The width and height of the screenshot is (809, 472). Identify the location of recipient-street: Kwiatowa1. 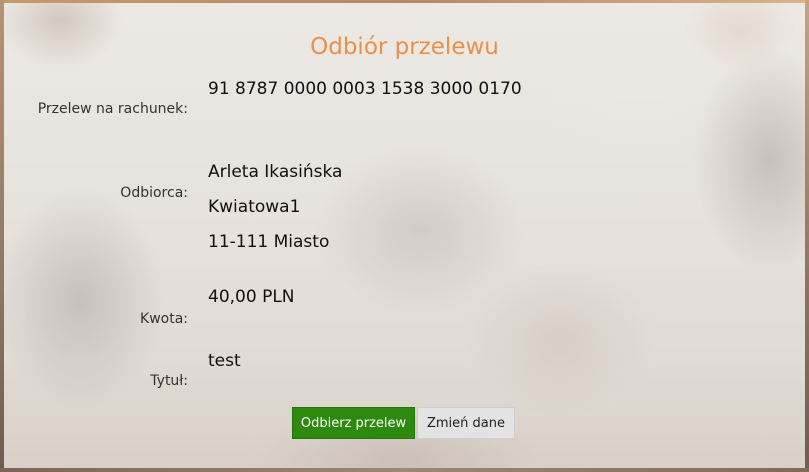
(254, 207).